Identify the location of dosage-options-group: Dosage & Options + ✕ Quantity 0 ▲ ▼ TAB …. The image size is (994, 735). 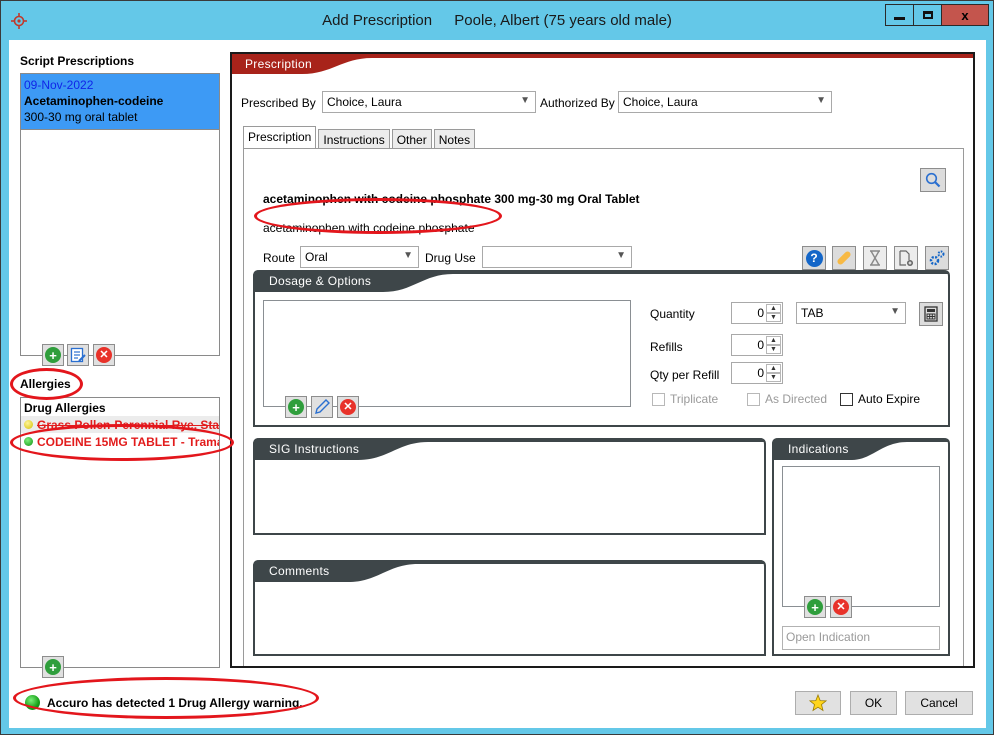
(601, 348).